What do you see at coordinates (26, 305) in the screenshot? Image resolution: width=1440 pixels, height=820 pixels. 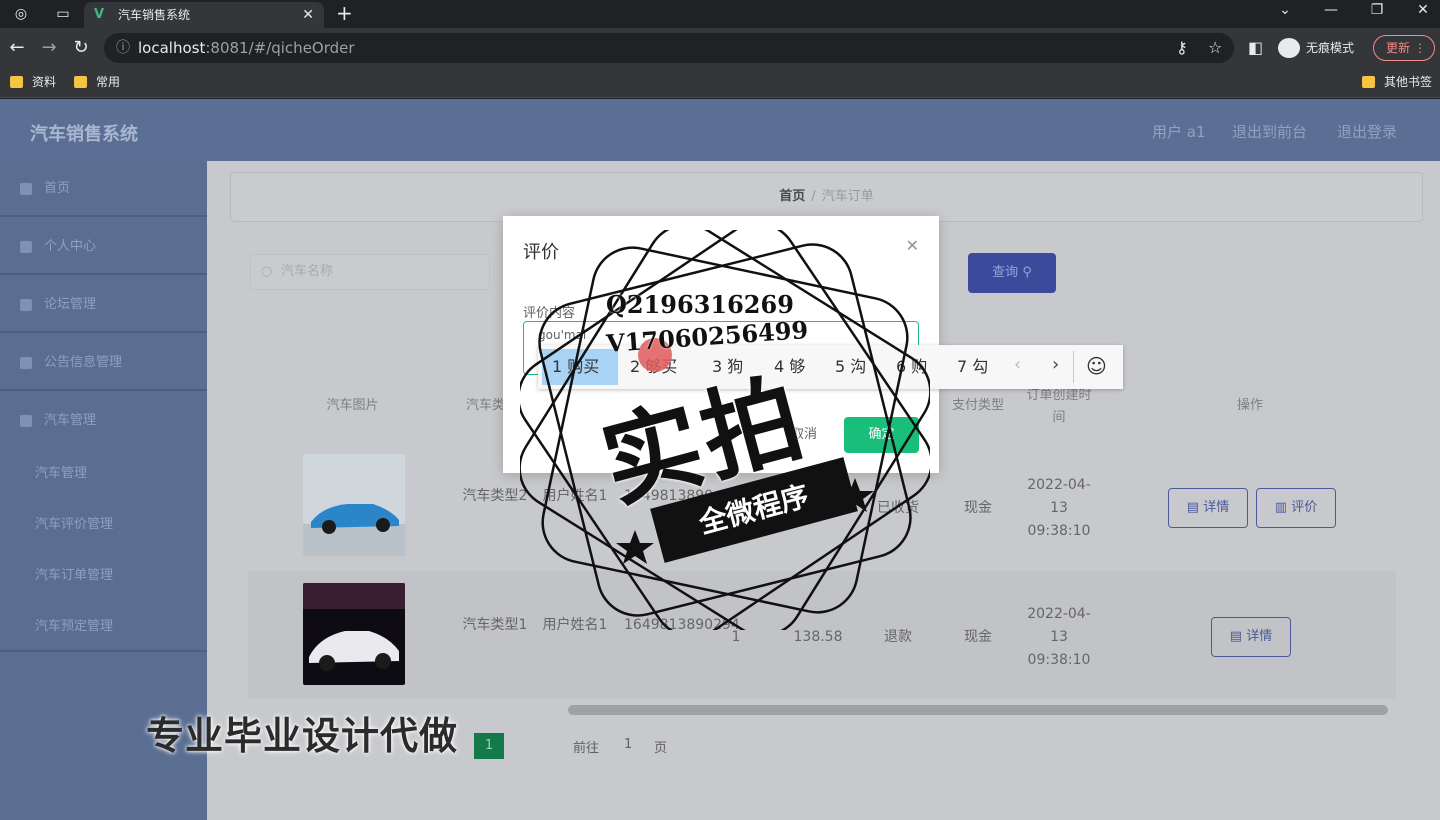 I see `forum-icon` at bounding box center [26, 305].